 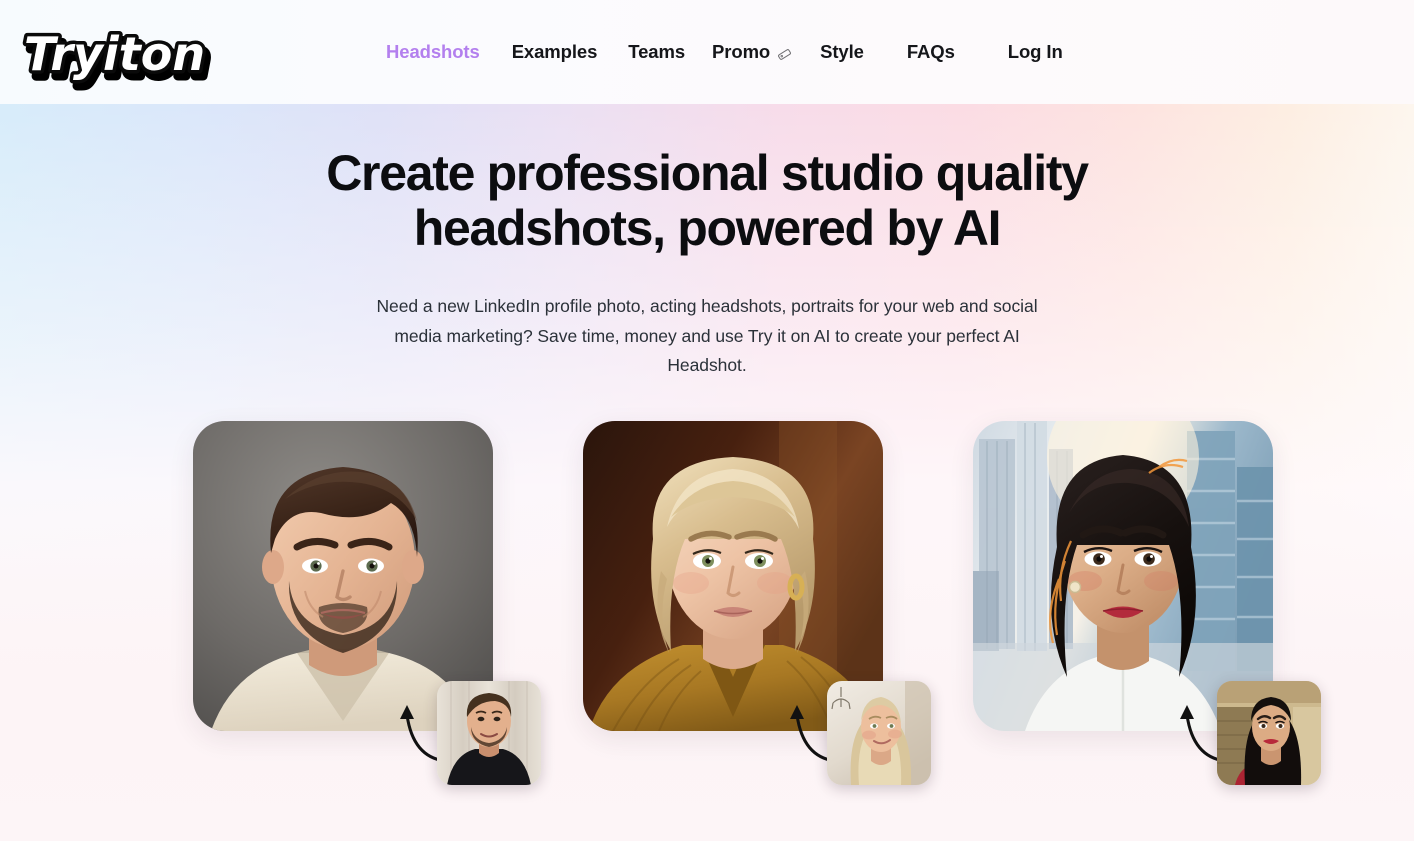 What do you see at coordinates (1147, 603) in the screenshot?
I see `showcase-card-dark-hair-woman` at bounding box center [1147, 603].